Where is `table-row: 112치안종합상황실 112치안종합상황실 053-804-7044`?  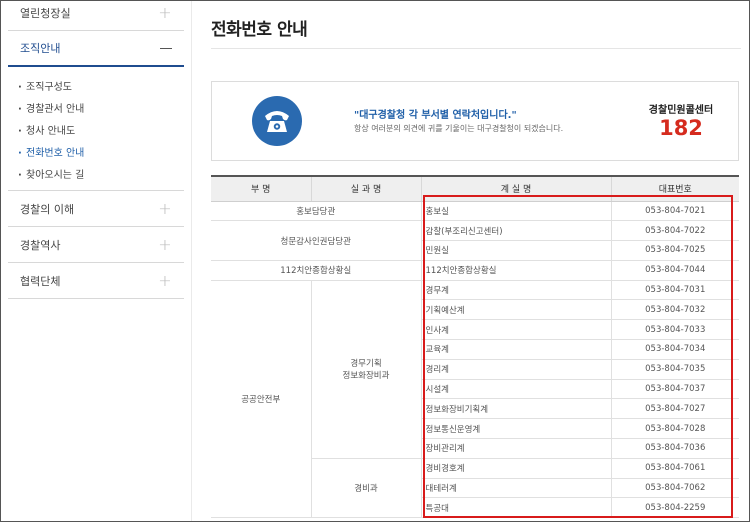
table-row: 112치안종합상황실 112치안종합상황실 053-804-7044 is located at coordinates (475, 270).